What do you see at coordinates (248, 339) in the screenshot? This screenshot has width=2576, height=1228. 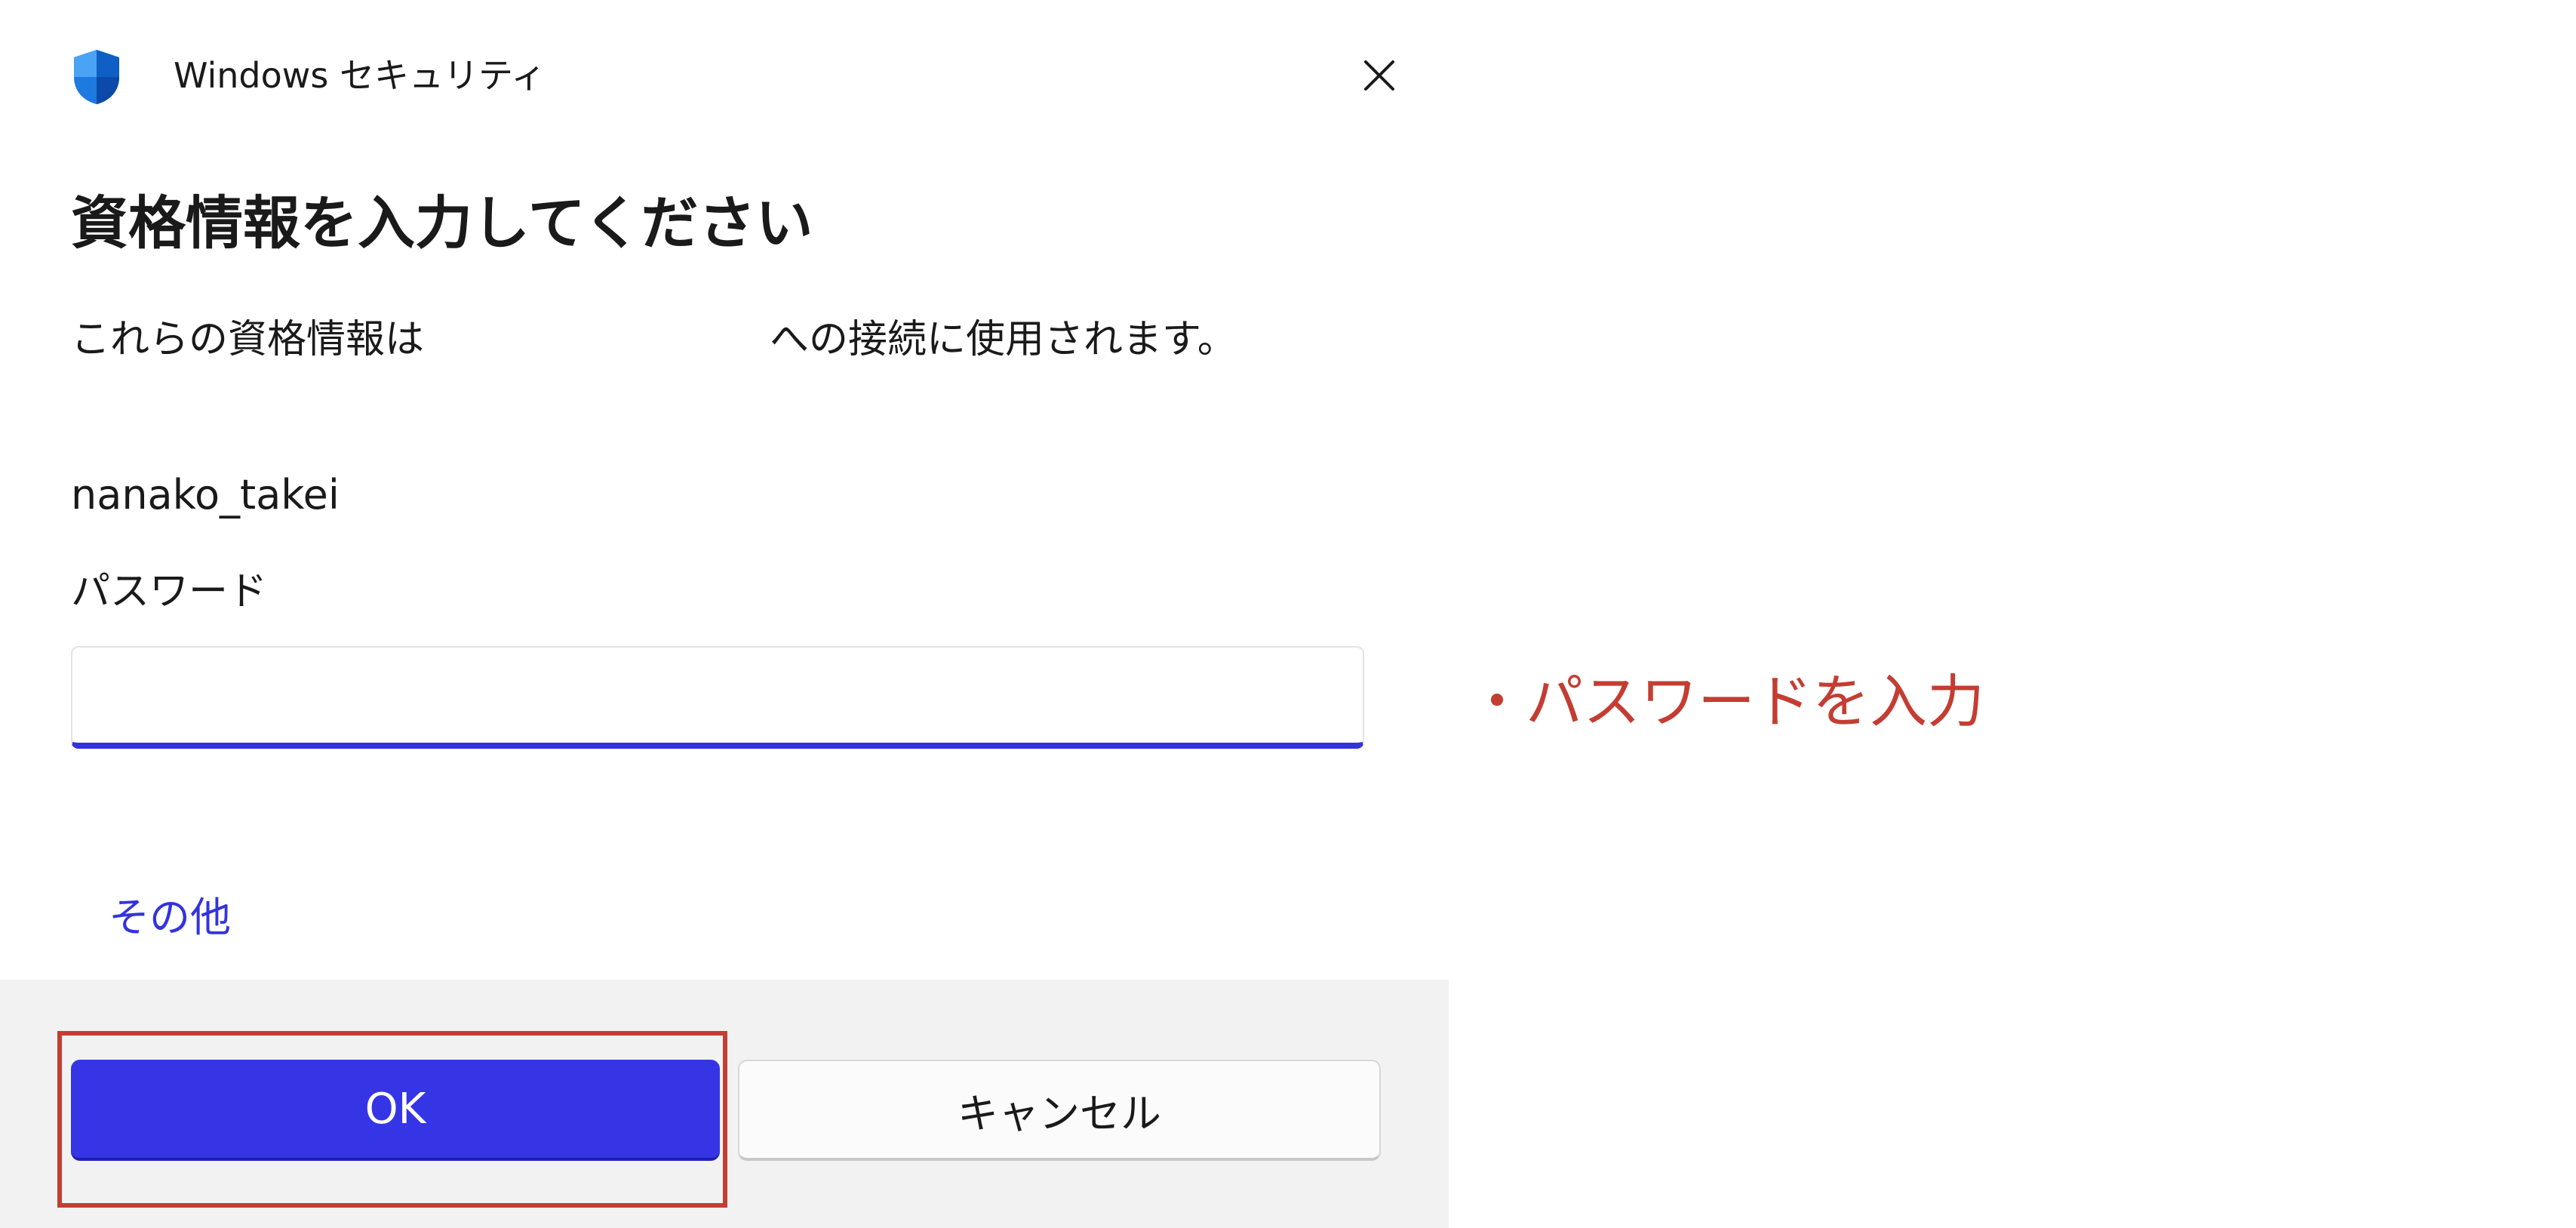 I see `description-before: これらの資格情報は` at bounding box center [248, 339].